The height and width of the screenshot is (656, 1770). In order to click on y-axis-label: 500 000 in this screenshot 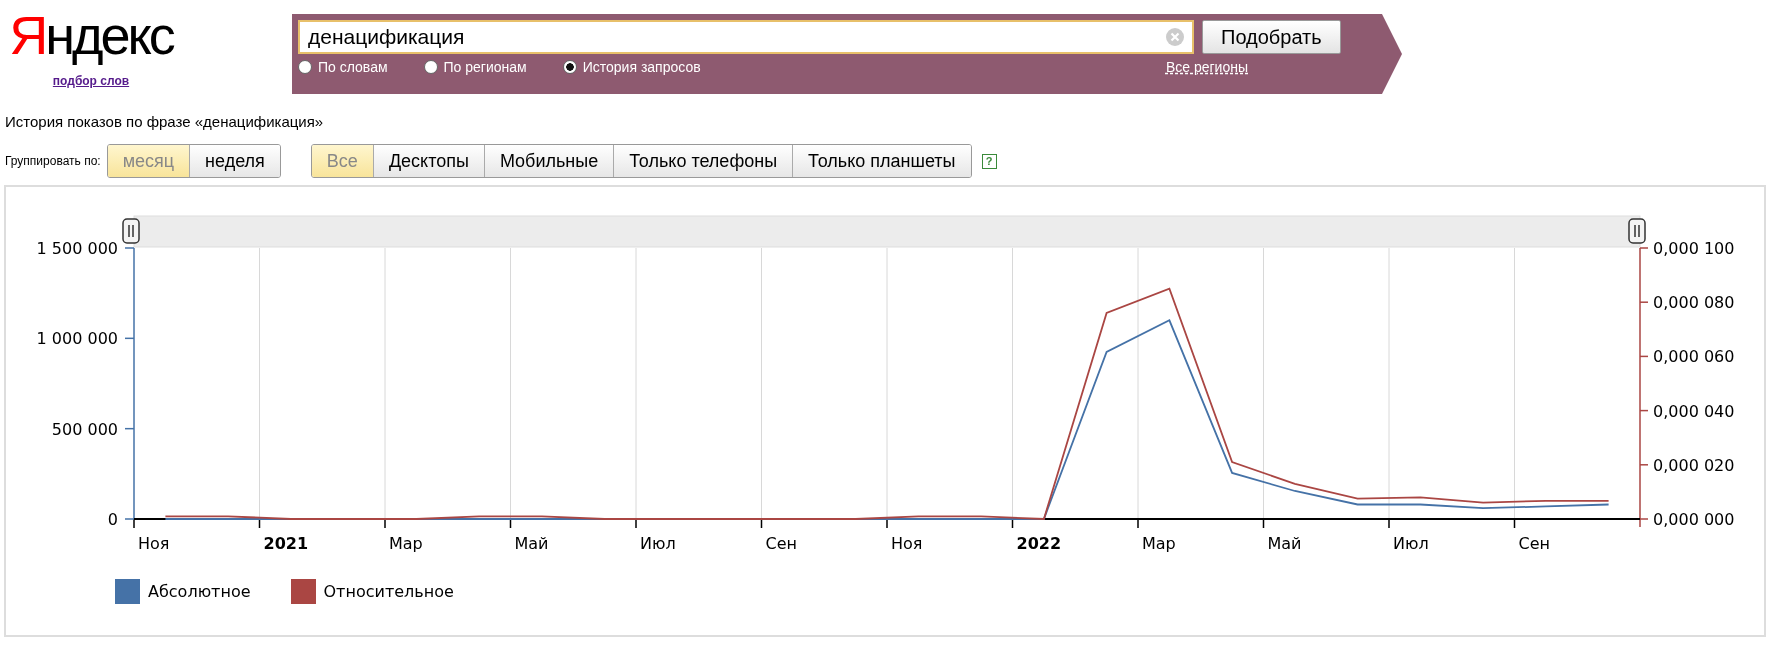, I will do `click(84, 429)`.